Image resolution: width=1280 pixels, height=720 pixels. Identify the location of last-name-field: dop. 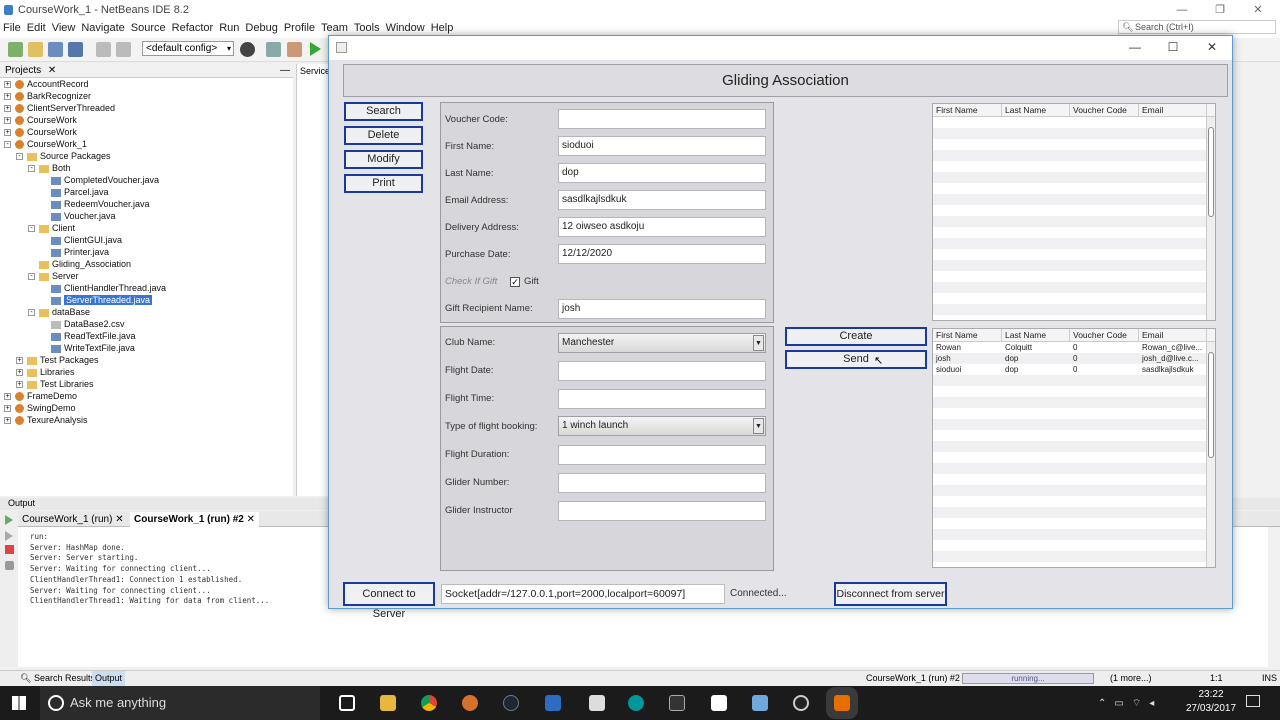
(662, 173).